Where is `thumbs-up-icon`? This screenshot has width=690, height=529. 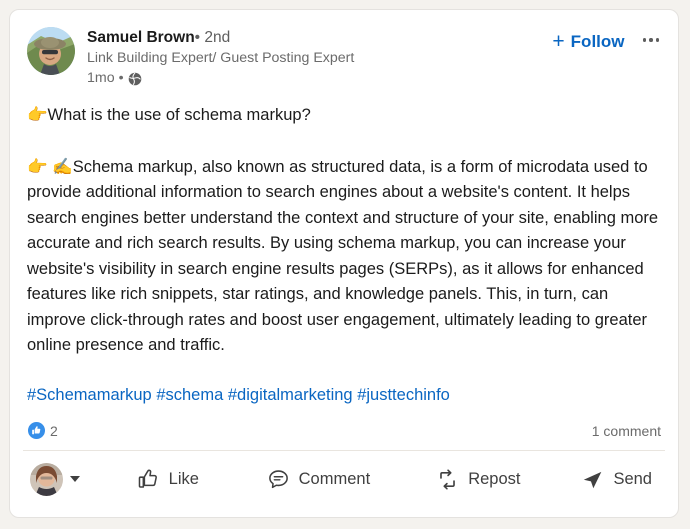
thumbs-up-icon is located at coordinates (148, 479).